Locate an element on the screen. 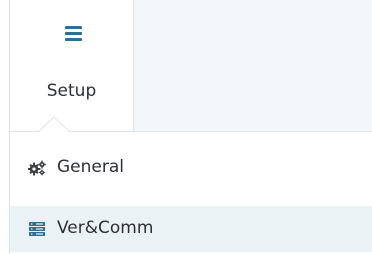 The width and height of the screenshot is (372, 254). gears-icon is located at coordinates (37, 168).